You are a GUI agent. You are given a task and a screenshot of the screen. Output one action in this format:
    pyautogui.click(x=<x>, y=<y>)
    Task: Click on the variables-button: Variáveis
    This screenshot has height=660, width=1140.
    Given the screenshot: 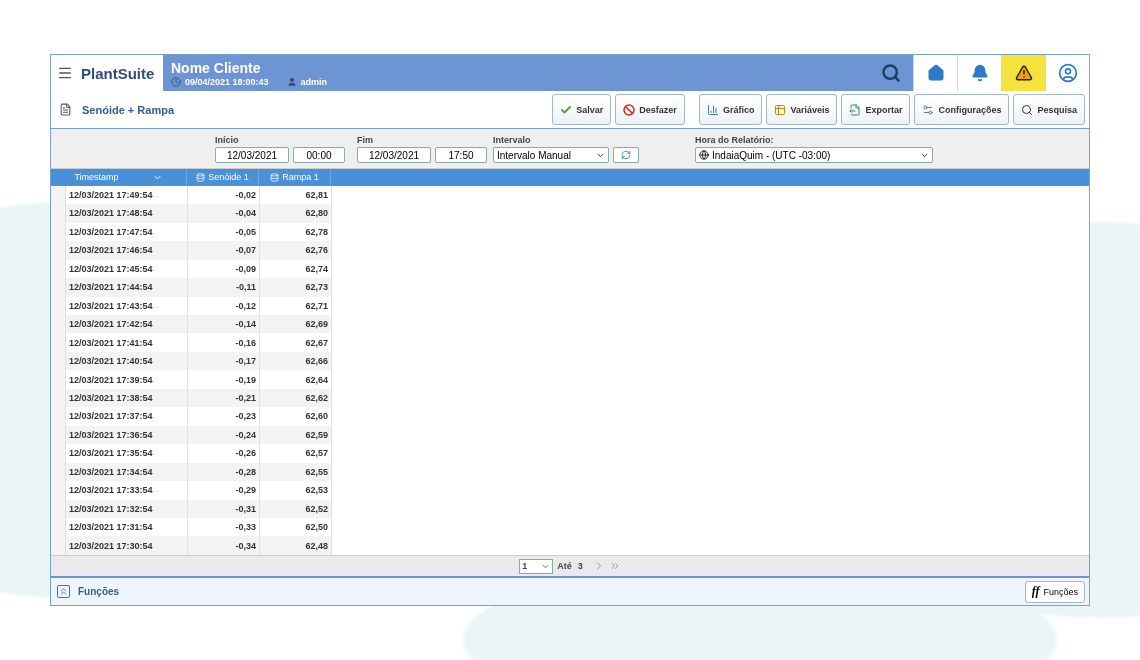 What is the action you would take?
    pyautogui.click(x=802, y=109)
    